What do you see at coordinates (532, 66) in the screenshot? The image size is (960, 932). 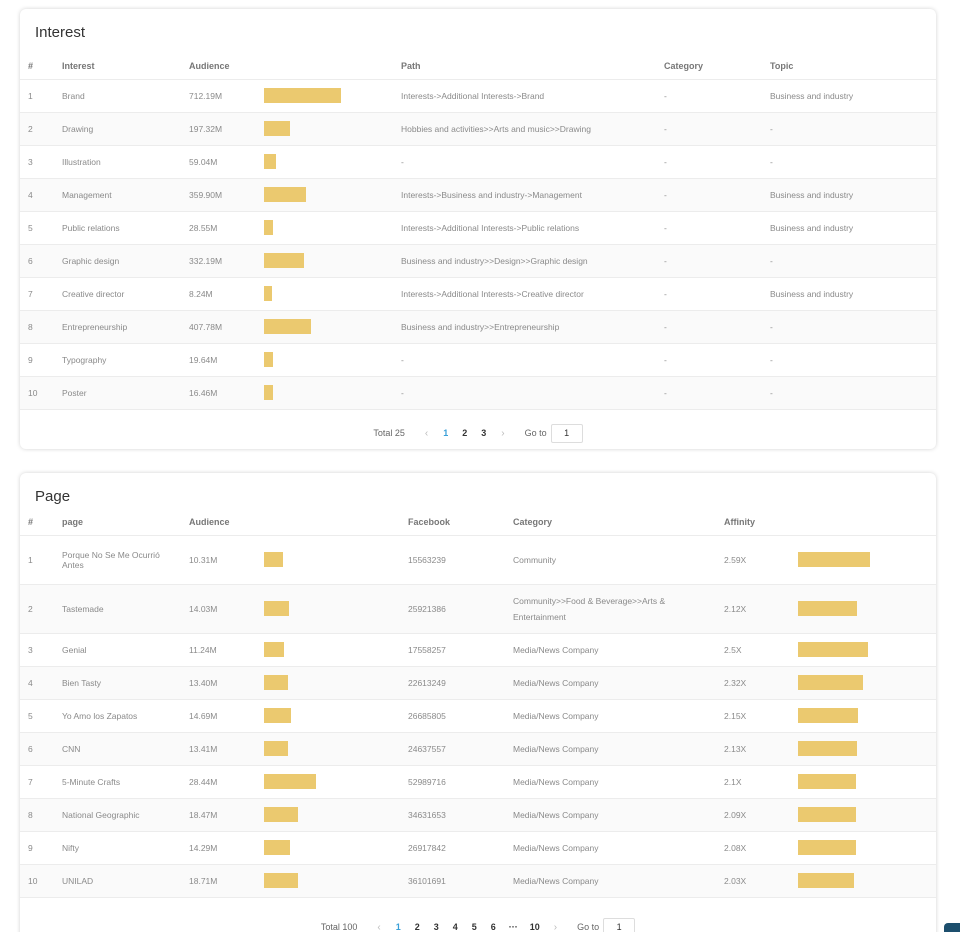 I see `col-header-path: Path` at bounding box center [532, 66].